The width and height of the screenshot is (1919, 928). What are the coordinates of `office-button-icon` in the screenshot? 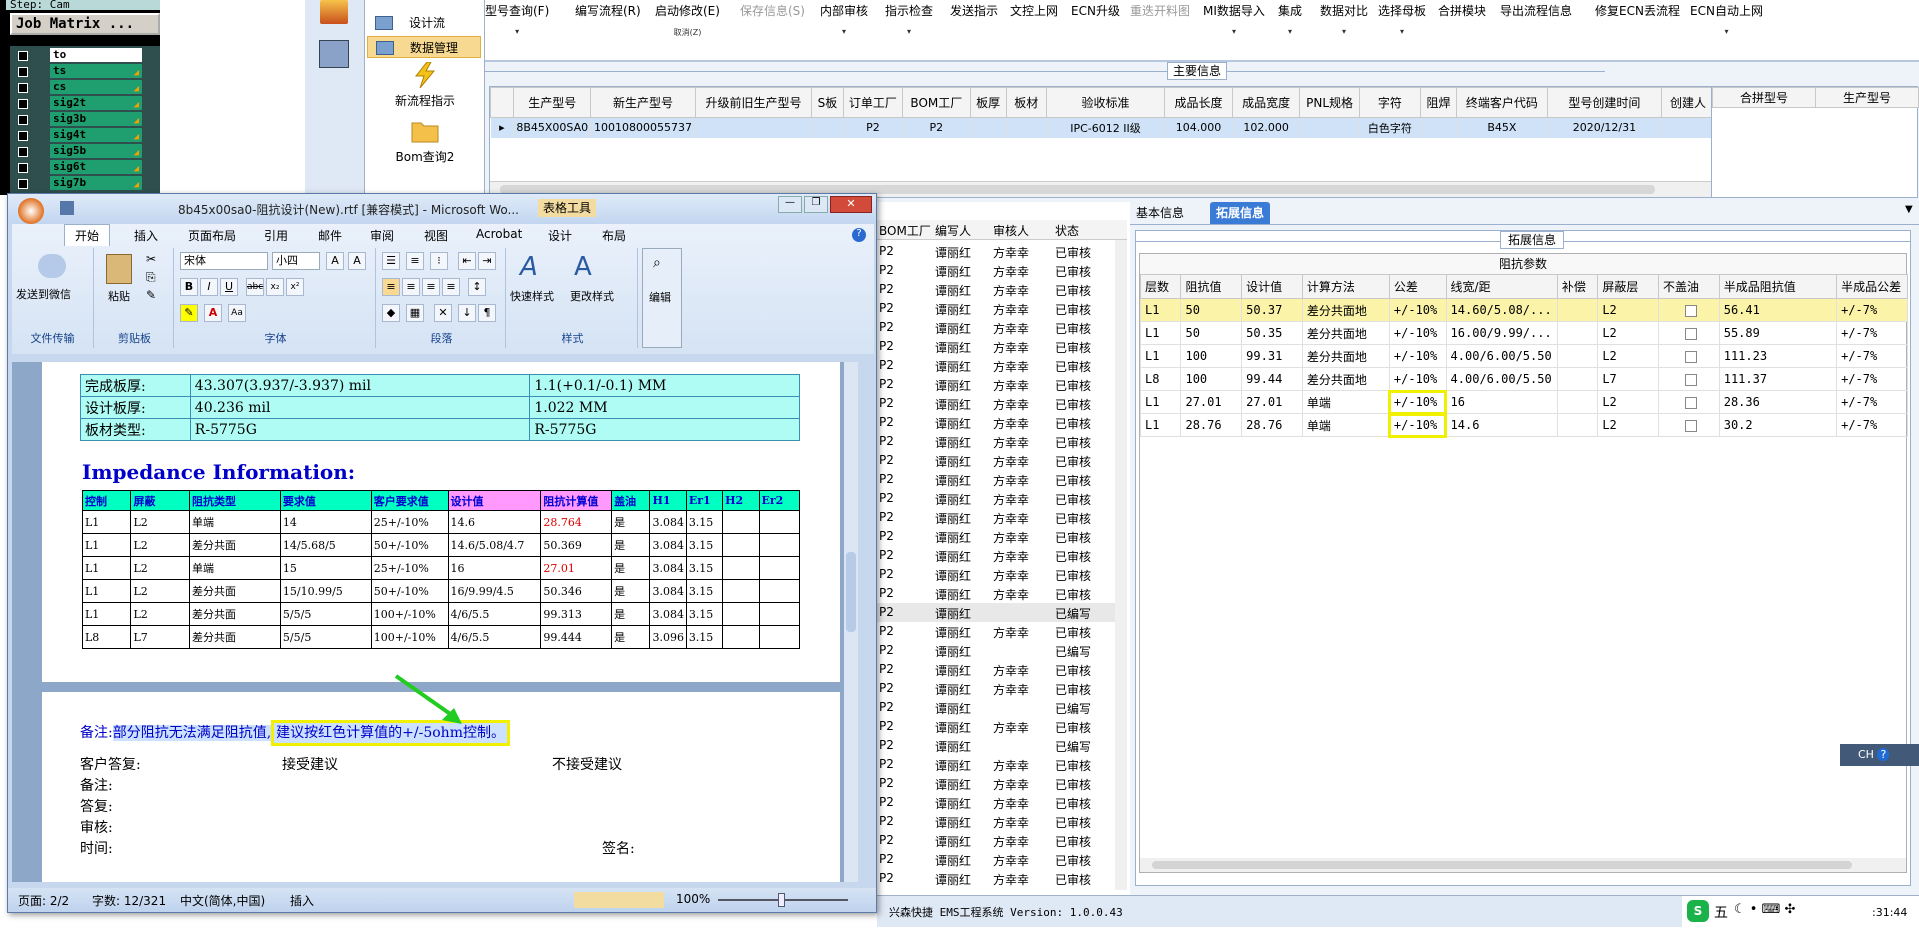 It's located at (31, 211).